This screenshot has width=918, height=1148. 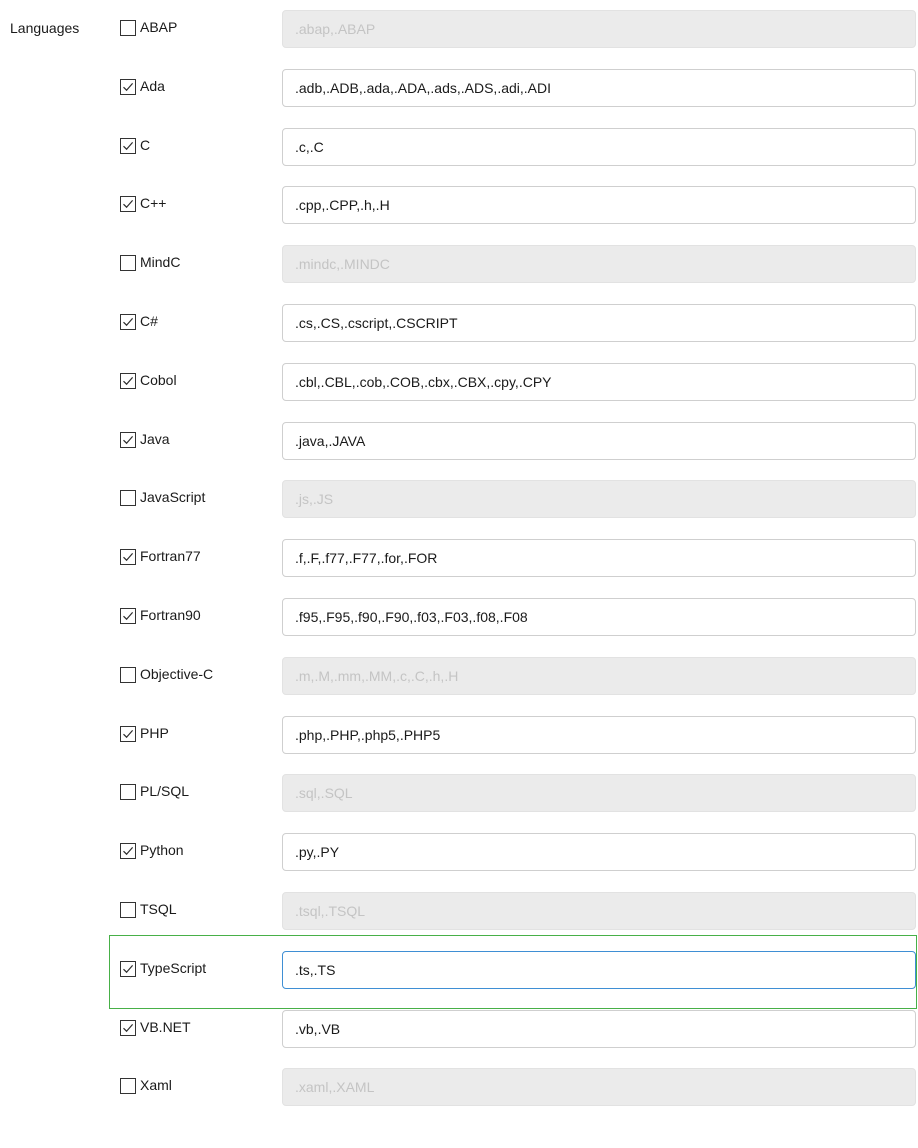 What do you see at coordinates (599, 323) in the screenshot?
I see `extensions-input-csharp` at bounding box center [599, 323].